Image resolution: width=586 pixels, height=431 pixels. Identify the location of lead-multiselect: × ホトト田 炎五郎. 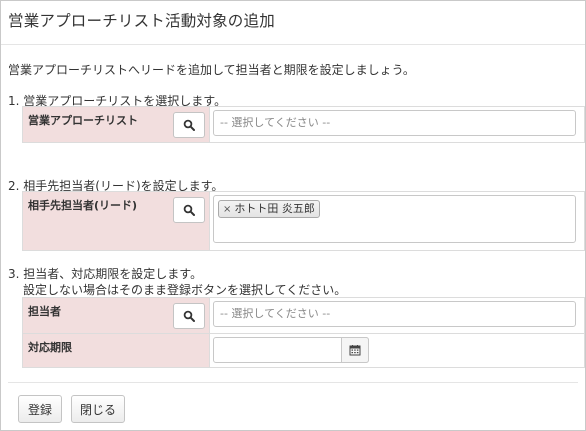
(394, 219).